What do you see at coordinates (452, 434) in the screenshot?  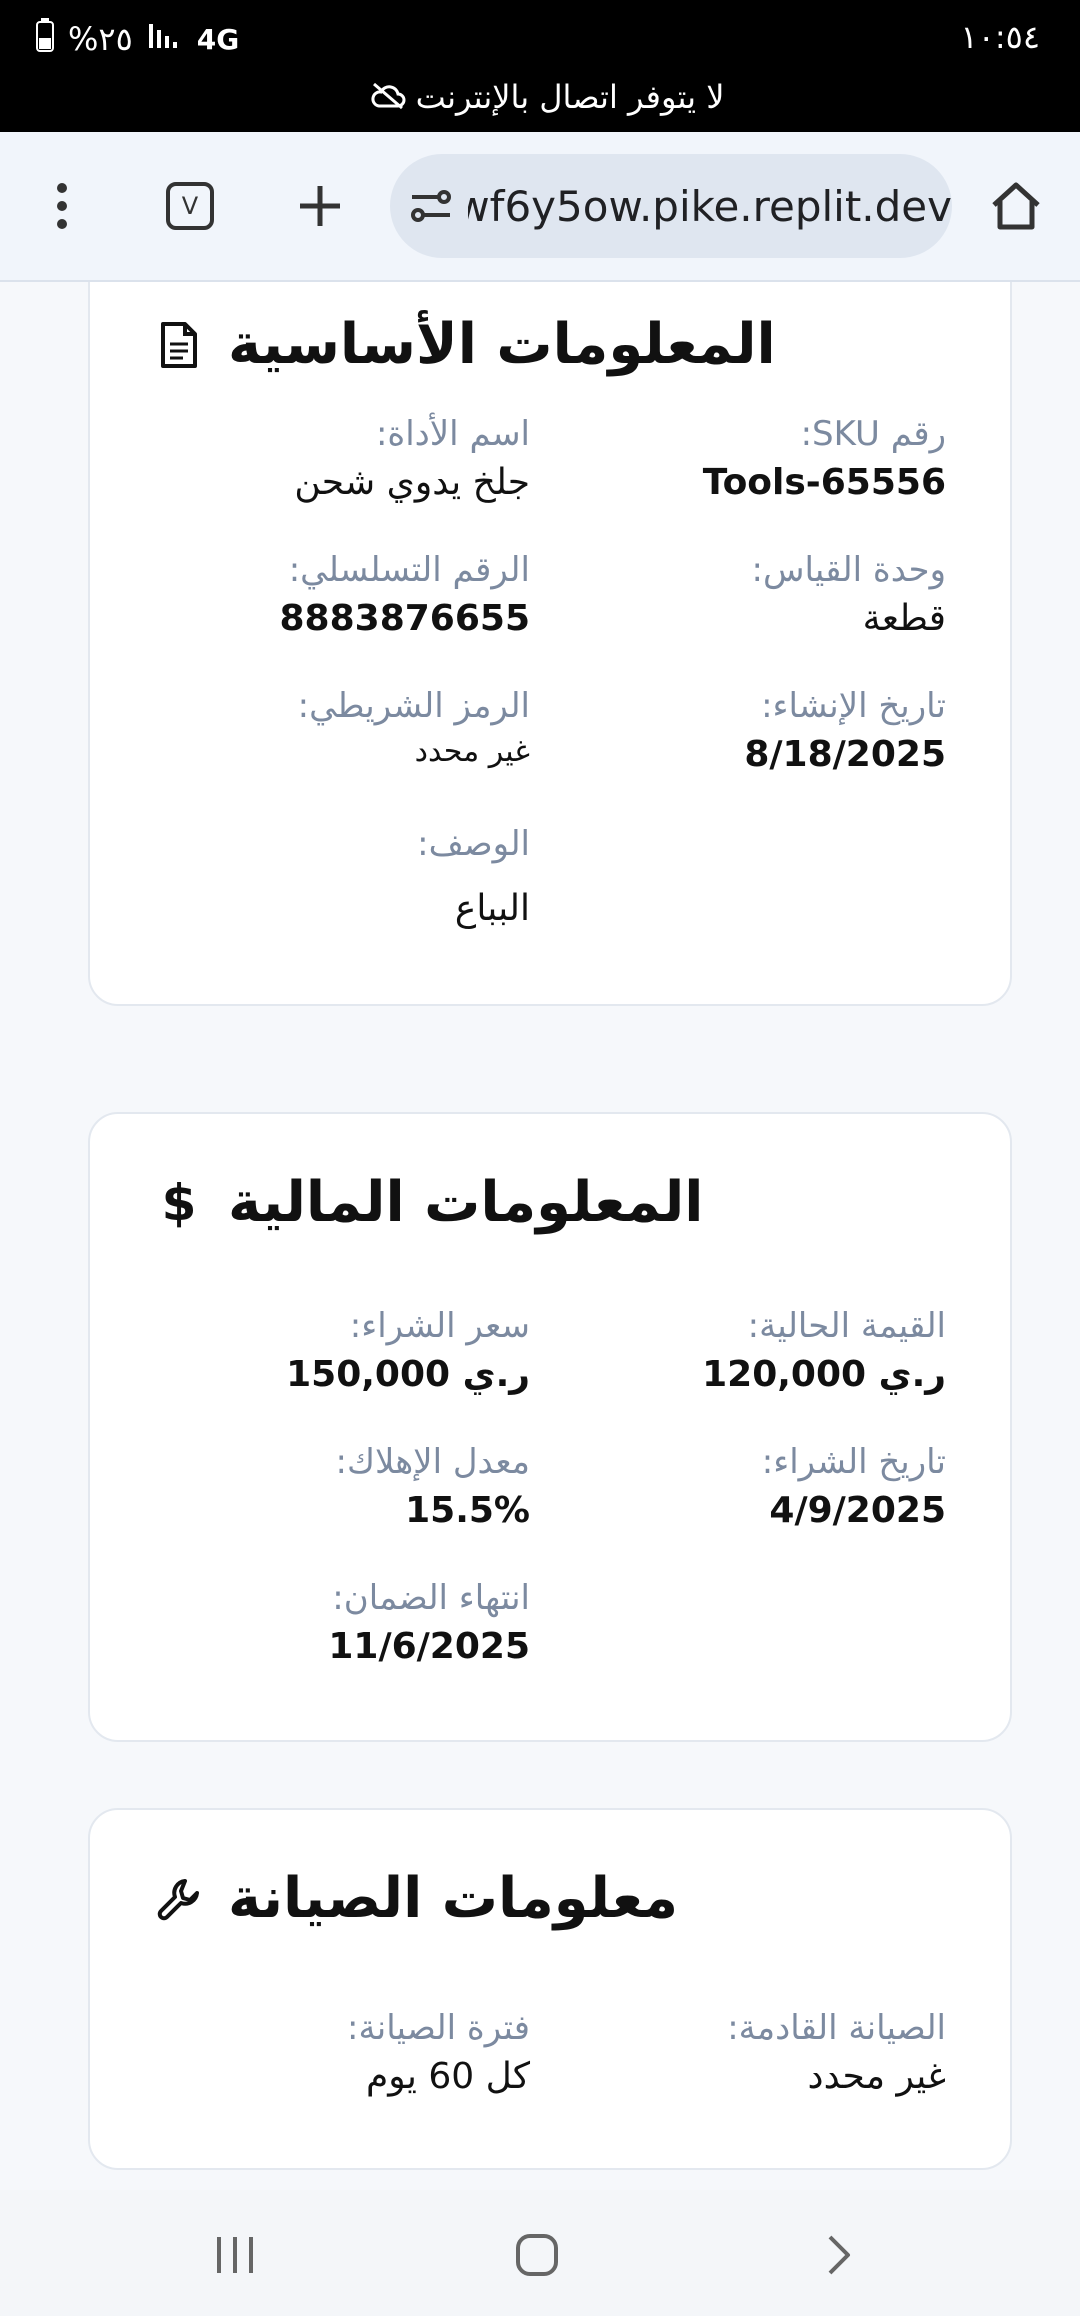 I see `field-label: اسم الأداة:` at bounding box center [452, 434].